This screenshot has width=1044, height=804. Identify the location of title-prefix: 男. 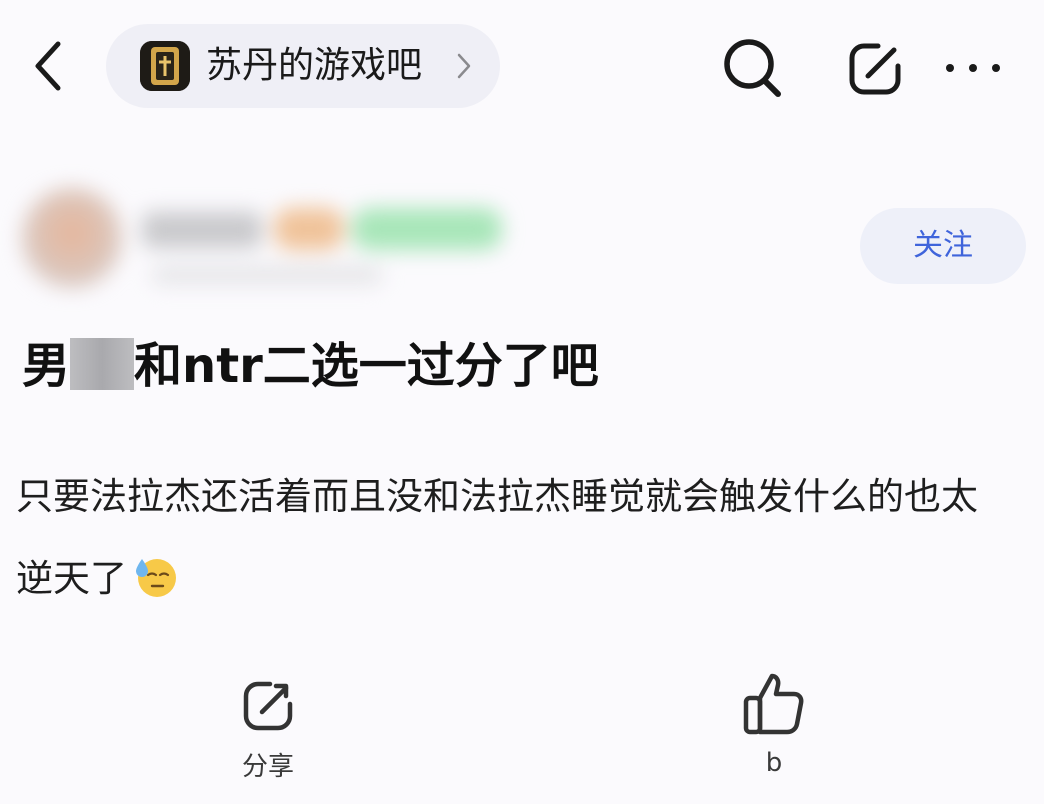
(46, 366).